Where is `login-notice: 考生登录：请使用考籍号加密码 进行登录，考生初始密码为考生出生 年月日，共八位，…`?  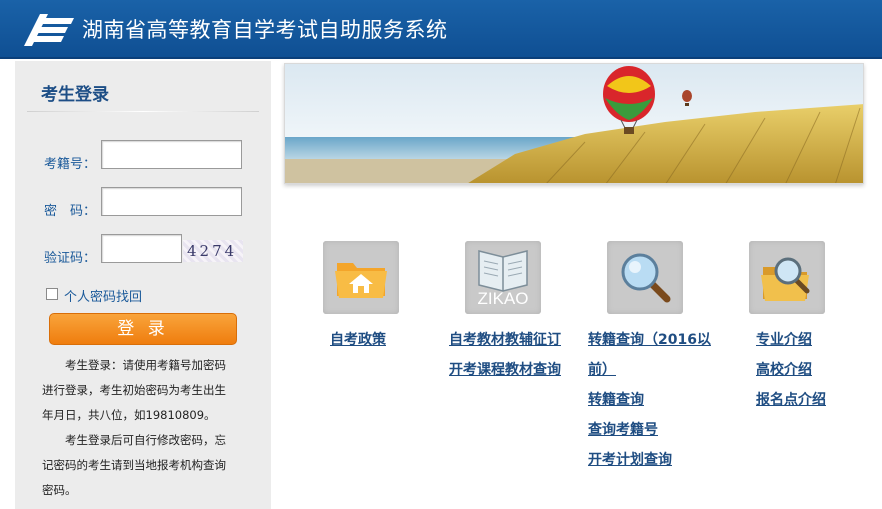
login-notice: 考生登录：请使用考籍号加密码 进行登录，考生初始密码为考生出生 年月日，共八位，… is located at coordinates (144, 428).